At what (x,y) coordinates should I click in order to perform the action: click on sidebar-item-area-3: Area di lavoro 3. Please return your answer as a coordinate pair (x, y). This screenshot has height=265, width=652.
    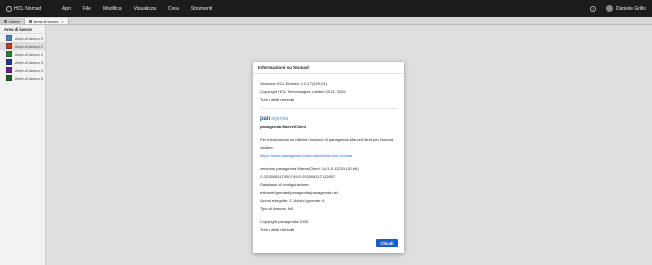
    Looking at the image, I should click on (22, 62).